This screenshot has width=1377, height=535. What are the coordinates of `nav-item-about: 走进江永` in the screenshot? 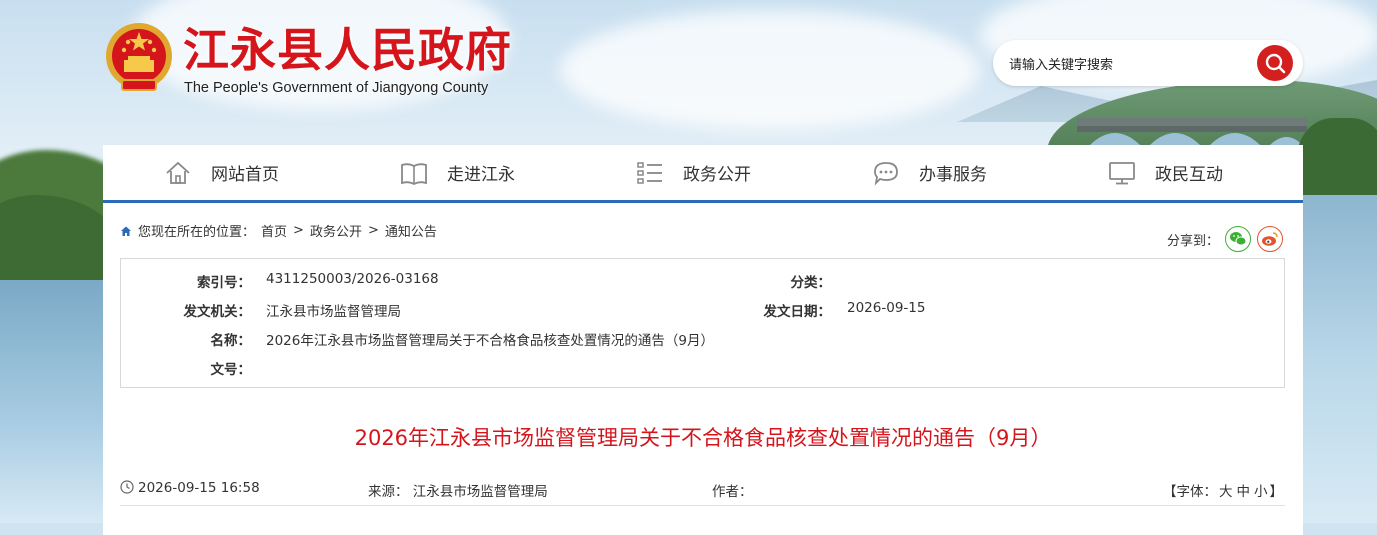 It's located at (457, 172).